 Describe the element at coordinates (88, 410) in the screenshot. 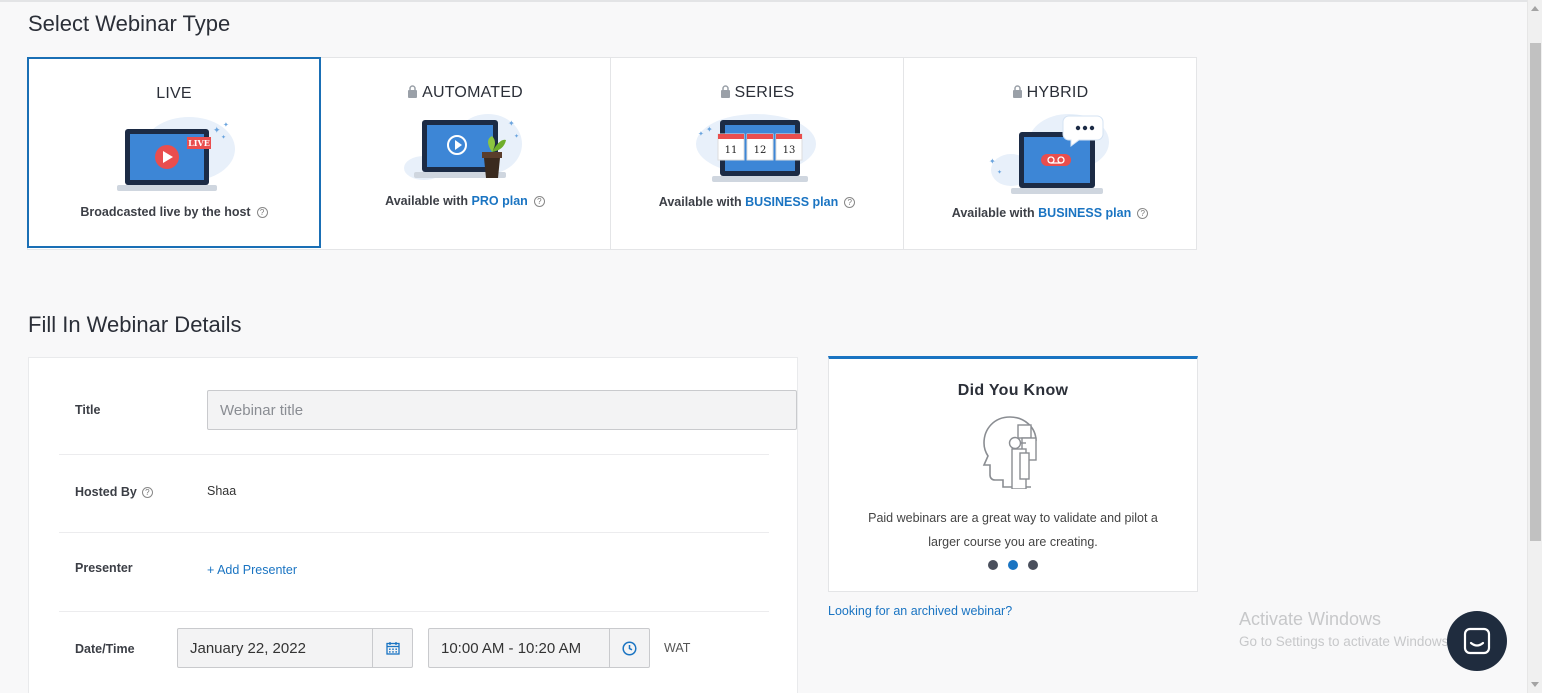

I see `title-label: Title` at that location.